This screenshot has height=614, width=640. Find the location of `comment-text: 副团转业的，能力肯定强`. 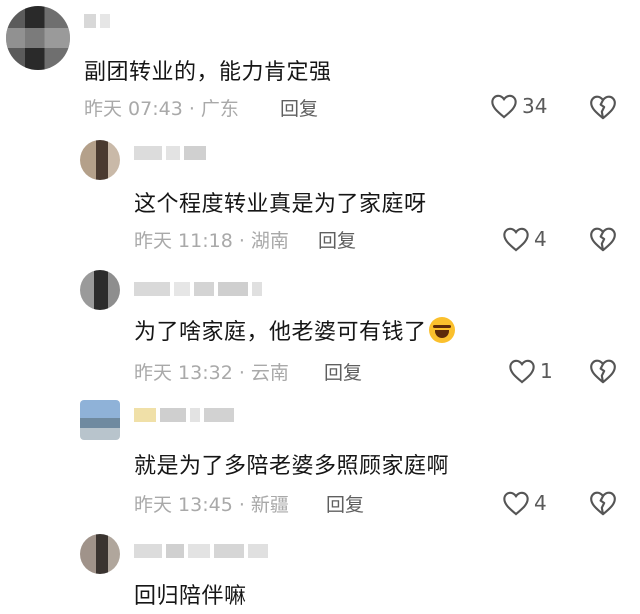

comment-text: 副团转业的，能力肯定强 is located at coordinates (208, 72).